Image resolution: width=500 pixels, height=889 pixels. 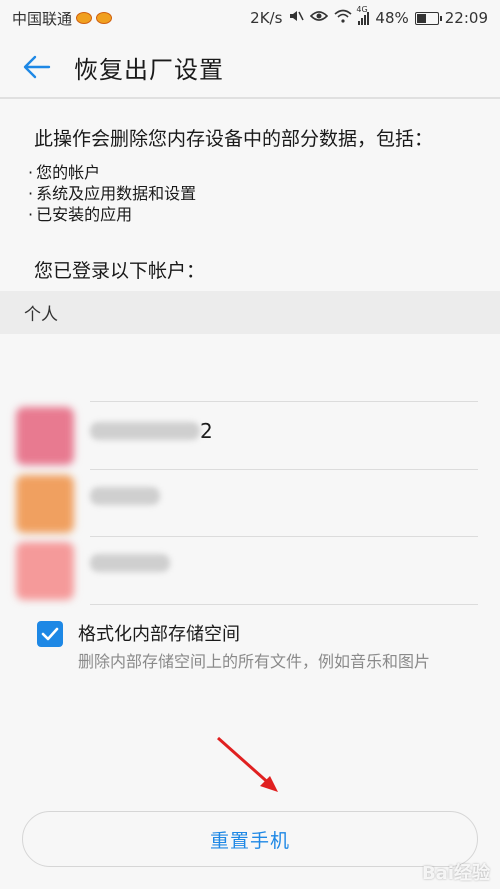 What do you see at coordinates (455, 873) in the screenshot?
I see `watermark: Bai经验` at bounding box center [455, 873].